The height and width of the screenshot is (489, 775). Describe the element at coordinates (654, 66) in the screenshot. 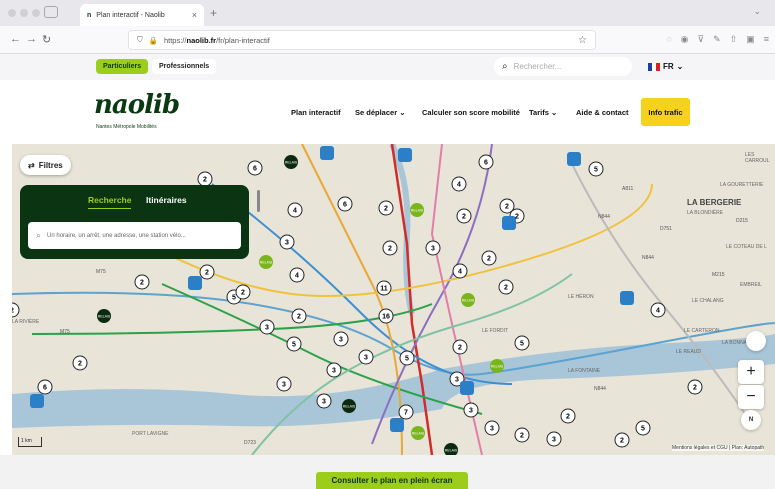

I see `french-flag-icon` at that location.